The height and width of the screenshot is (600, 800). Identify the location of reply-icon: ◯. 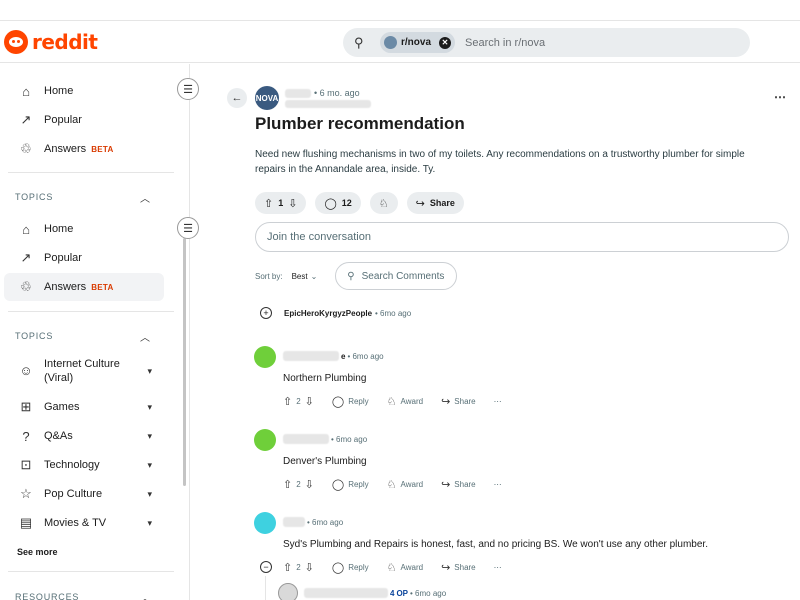
(338, 568).